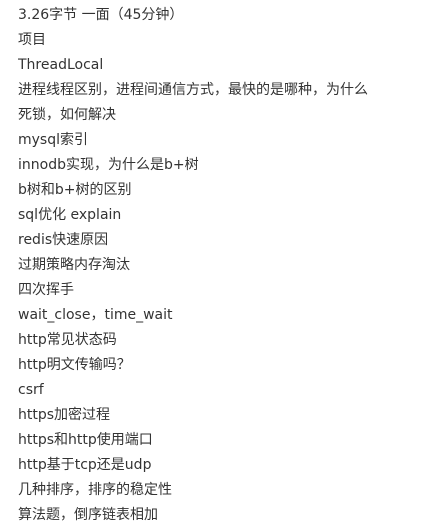 Image resolution: width=448 pixels, height=528 pixels. What do you see at coordinates (53, 140) in the screenshot?
I see `note-line: mysql索引` at bounding box center [53, 140].